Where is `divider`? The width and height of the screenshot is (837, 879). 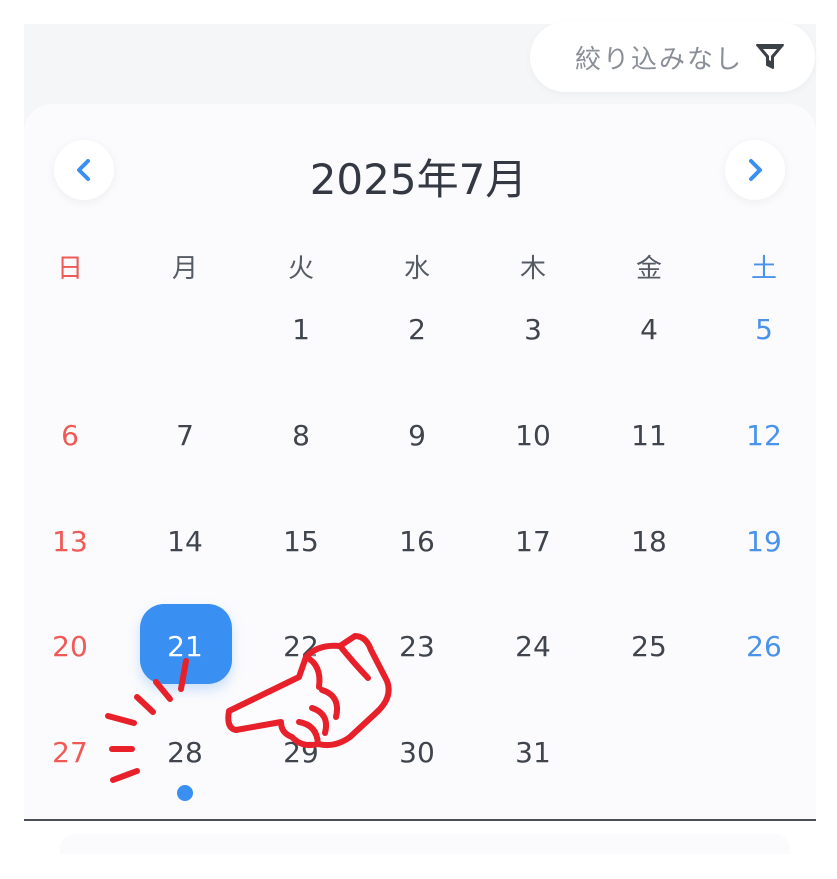 divider is located at coordinates (420, 820).